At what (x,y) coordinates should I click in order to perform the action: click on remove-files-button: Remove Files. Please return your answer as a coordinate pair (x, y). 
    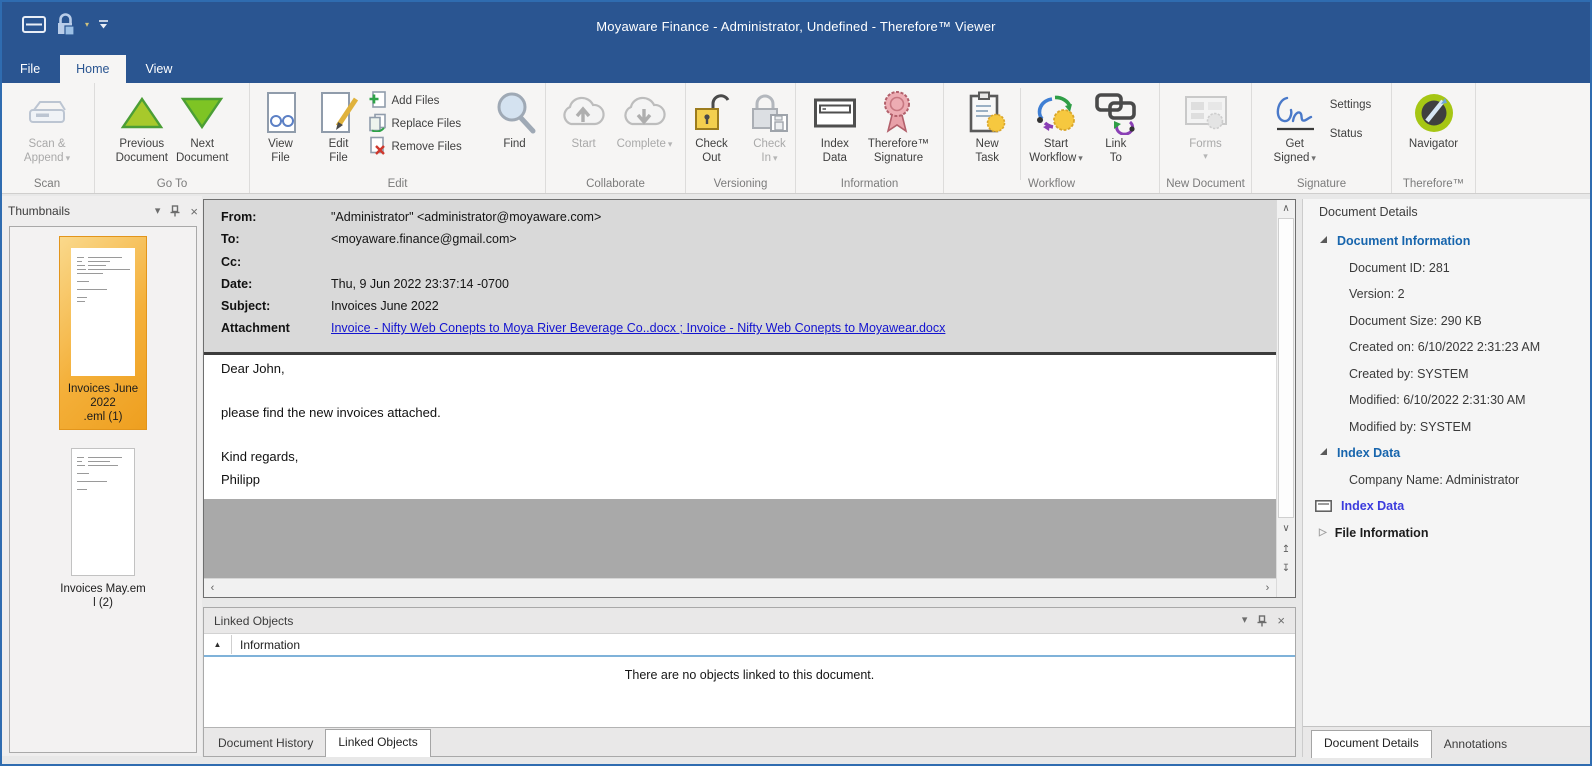
    Looking at the image, I should click on (427, 147).